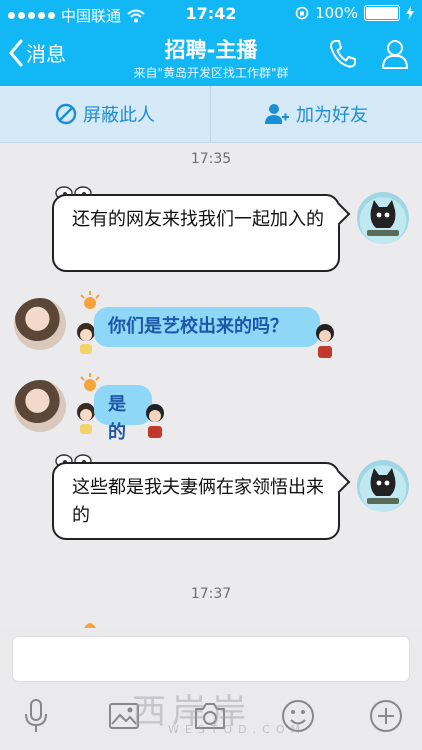 The width and height of the screenshot is (422, 750). I want to click on block-icon, so click(66, 114).